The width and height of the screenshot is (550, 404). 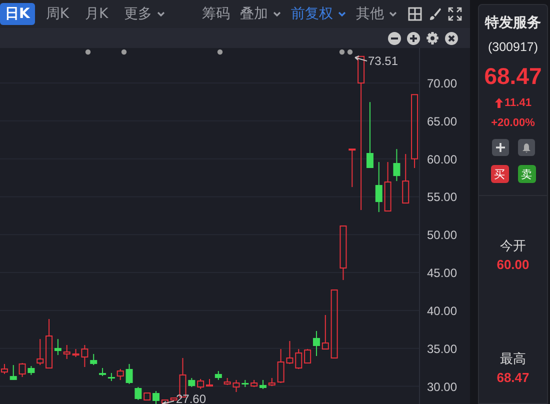 I want to click on price-label: 27.60, so click(x=191, y=398).